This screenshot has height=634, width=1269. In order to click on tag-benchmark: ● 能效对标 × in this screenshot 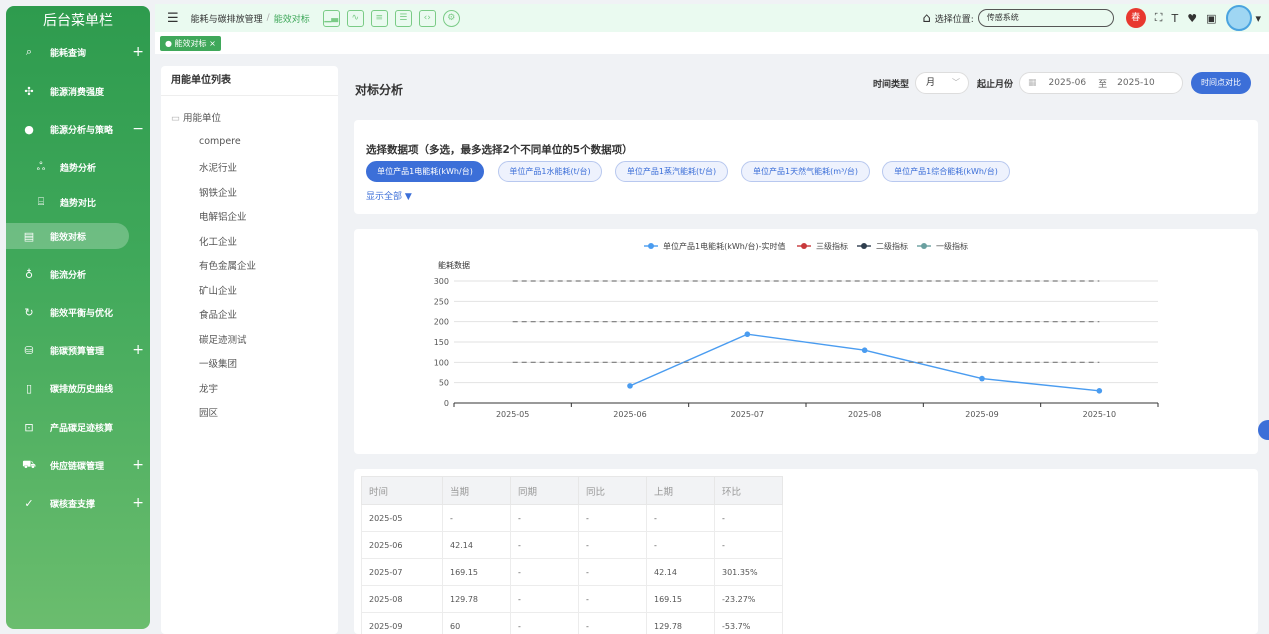, I will do `click(190, 43)`.